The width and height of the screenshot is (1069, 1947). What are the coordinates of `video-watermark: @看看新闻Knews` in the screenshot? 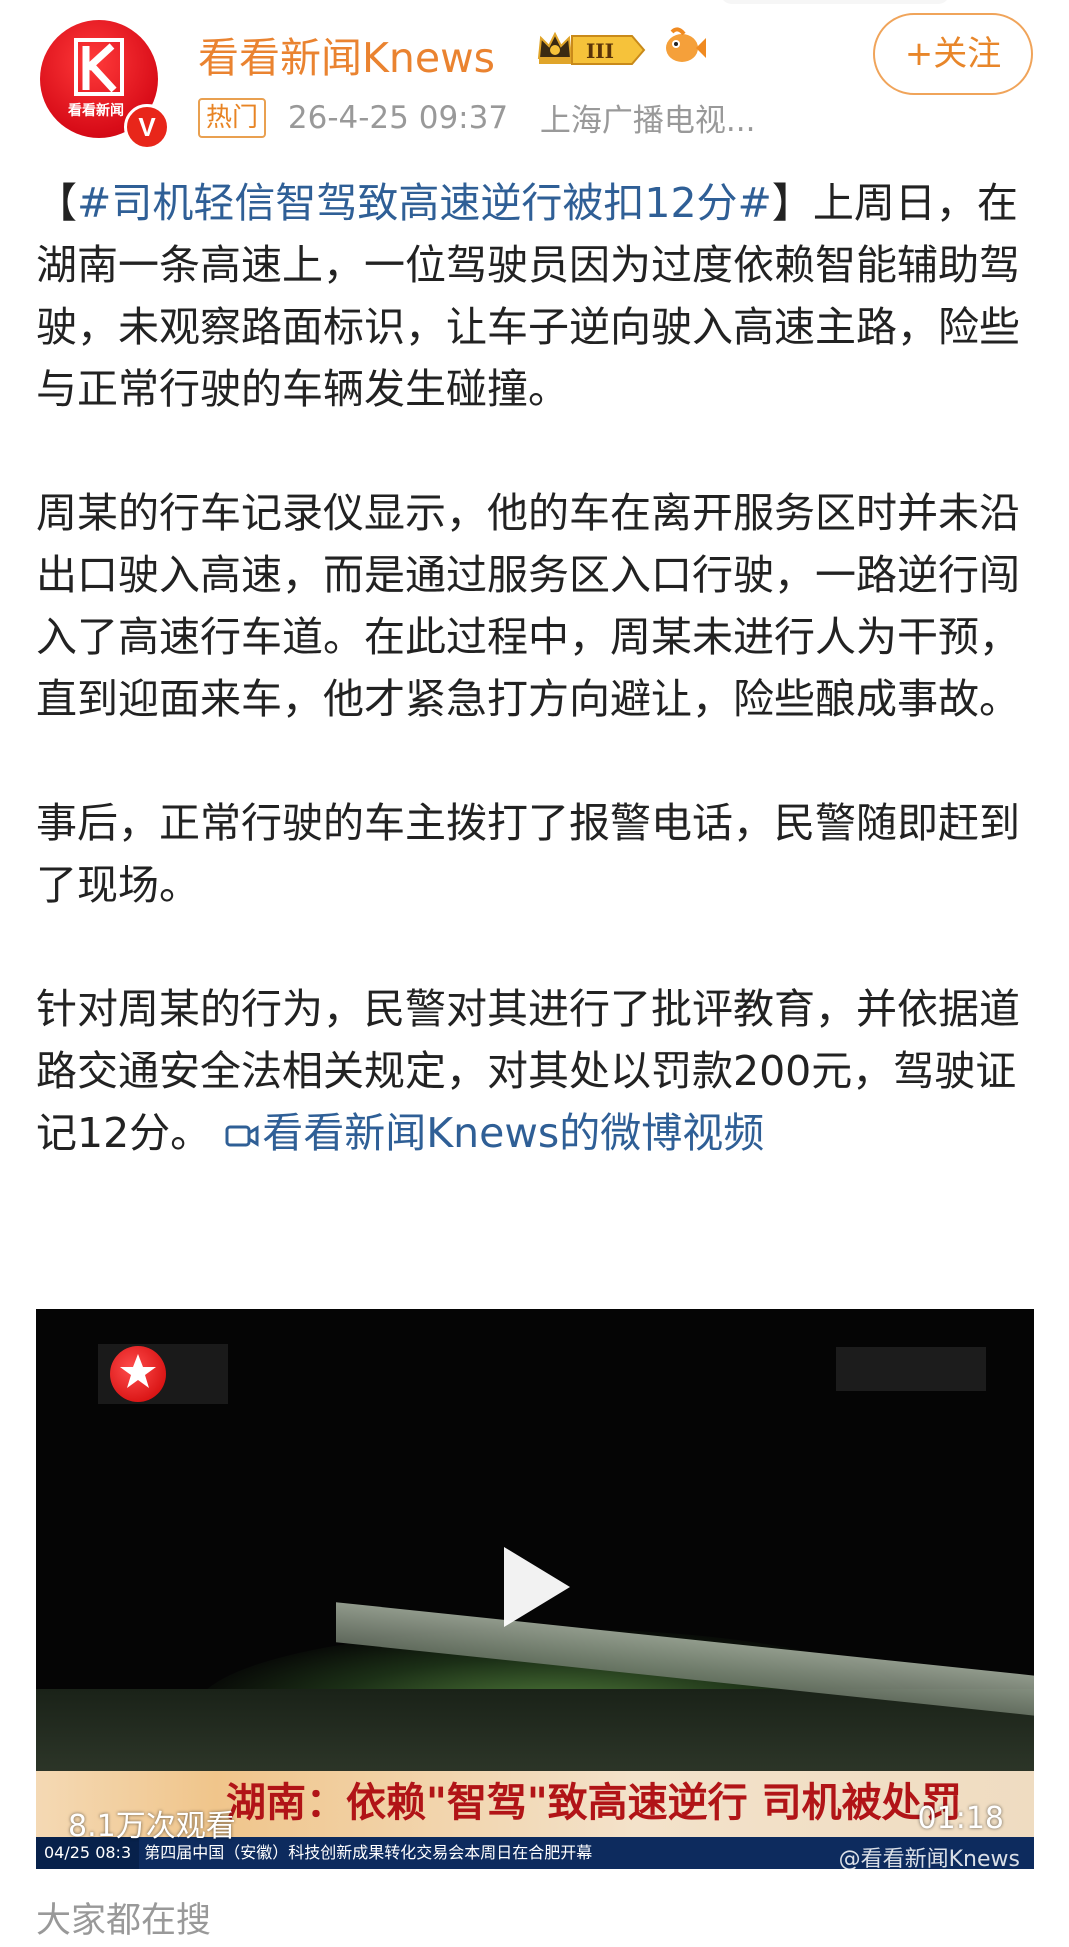 It's located at (929, 1858).